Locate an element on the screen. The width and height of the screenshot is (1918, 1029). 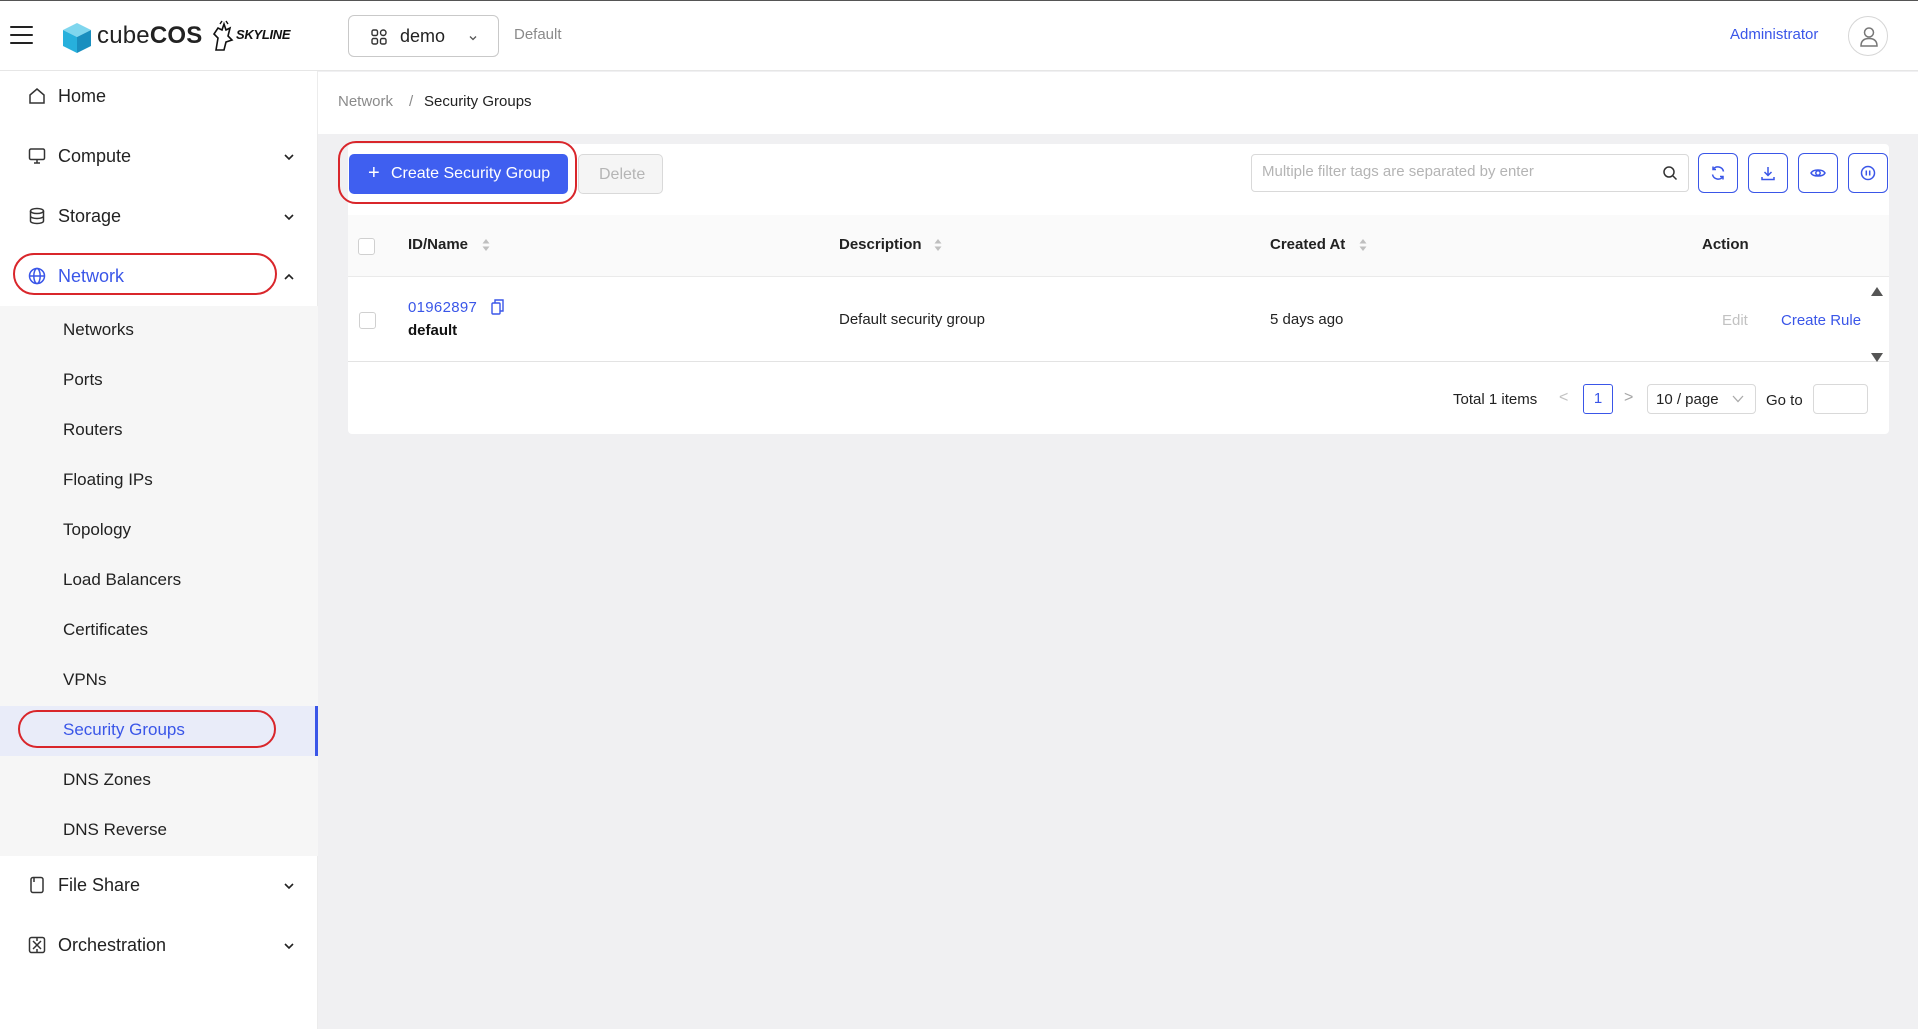
scroll-up-arrow-icon is located at coordinates (1877, 291).